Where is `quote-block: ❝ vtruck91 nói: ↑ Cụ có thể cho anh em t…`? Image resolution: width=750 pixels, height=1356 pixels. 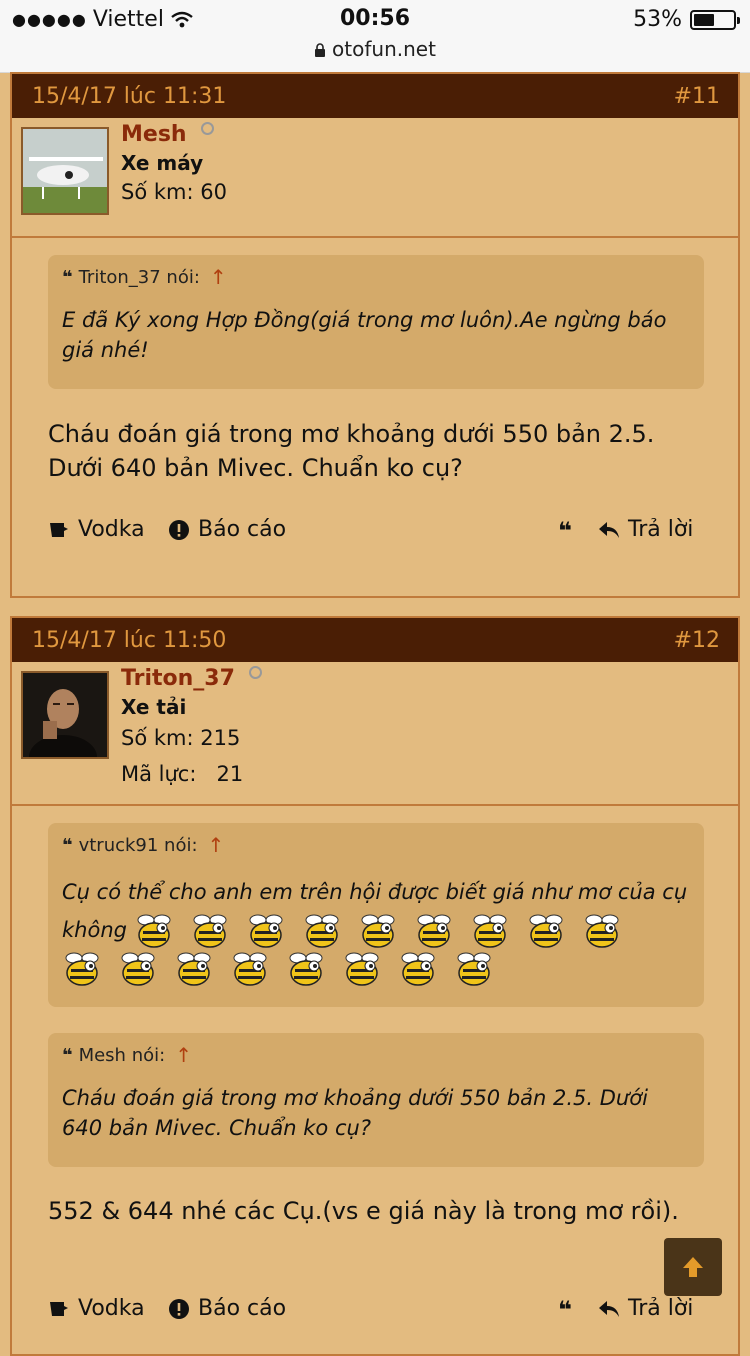
quote-block: ❝ vtruck91 nói: ↑ Cụ có thể cho anh em t… is located at coordinates (376, 915).